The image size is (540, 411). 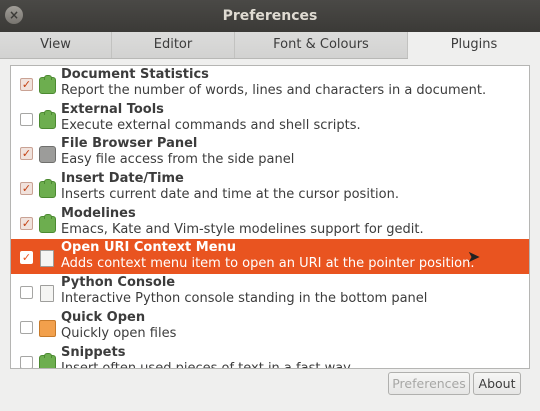 I want to click on plugin-name: Modelines, so click(x=98, y=213).